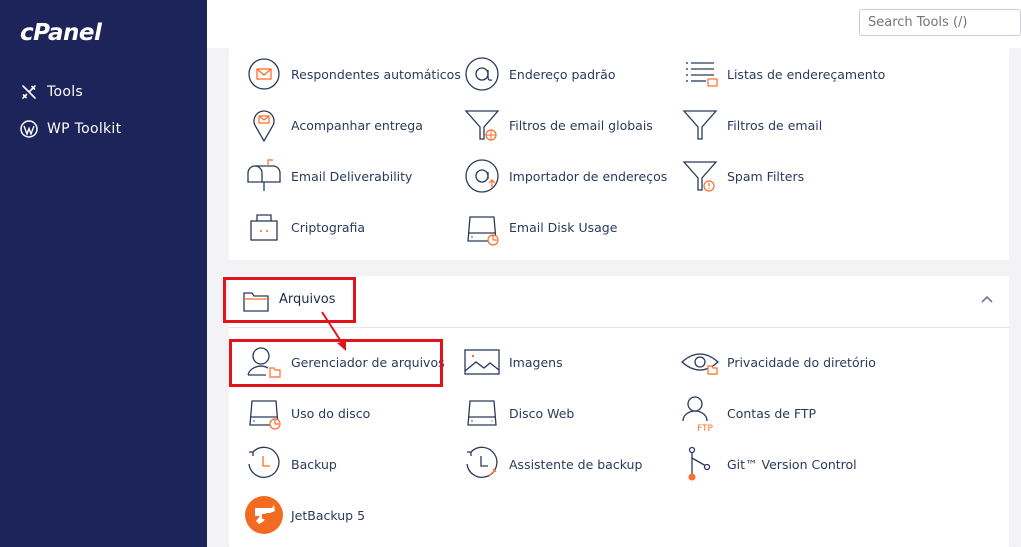 The height and width of the screenshot is (547, 1021). What do you see at coordinates (806, 74) in the screenshot?
I see `tool-label: Listas de endereçamento` at bounding box center [806, 74].